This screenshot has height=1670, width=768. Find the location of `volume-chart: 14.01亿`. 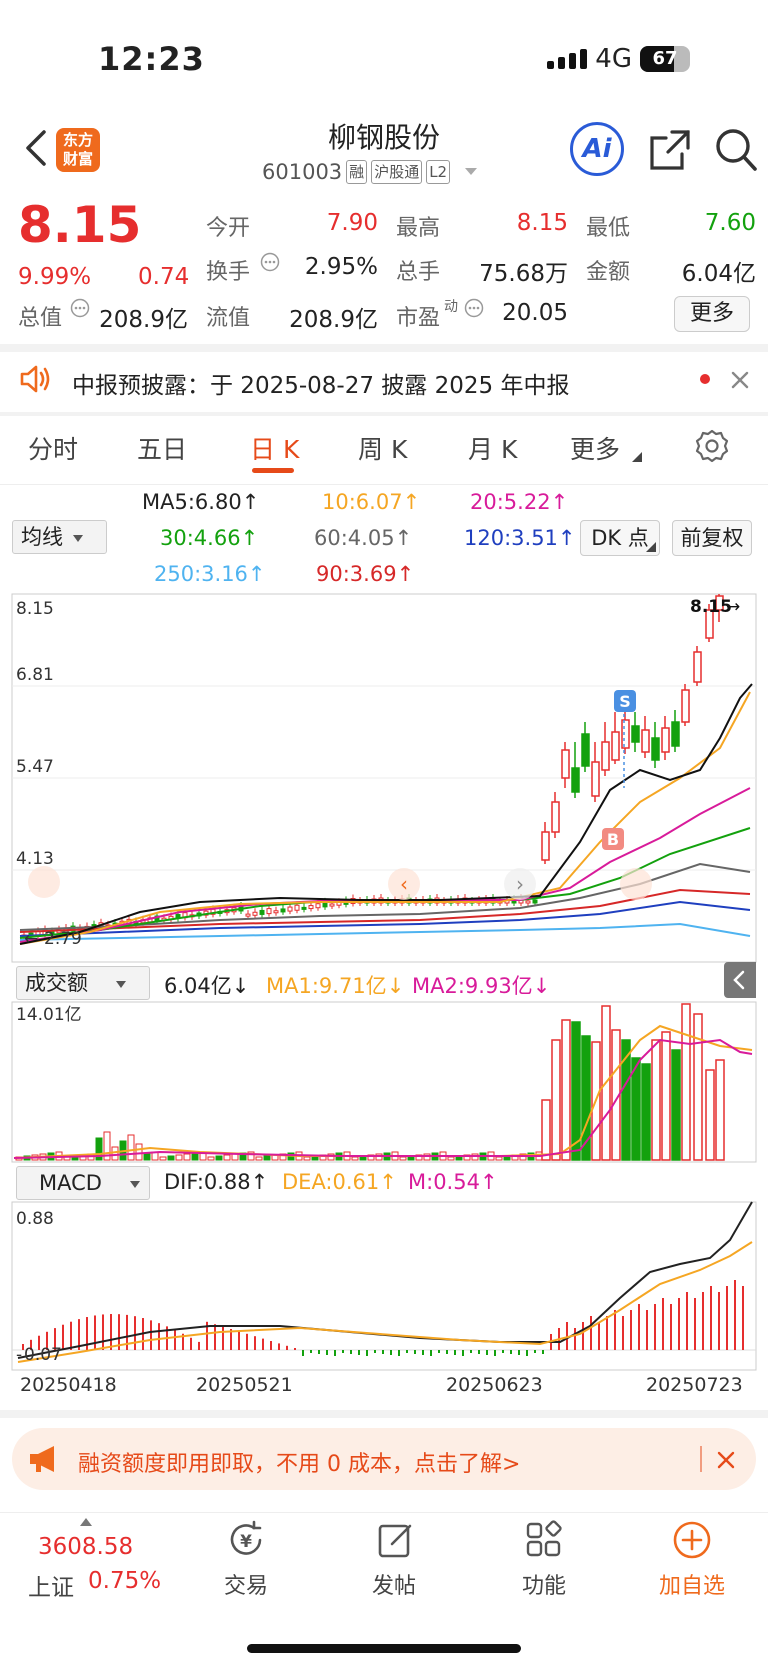

volume-chart: 14.01亿 is located at coordinates (384, 1082).